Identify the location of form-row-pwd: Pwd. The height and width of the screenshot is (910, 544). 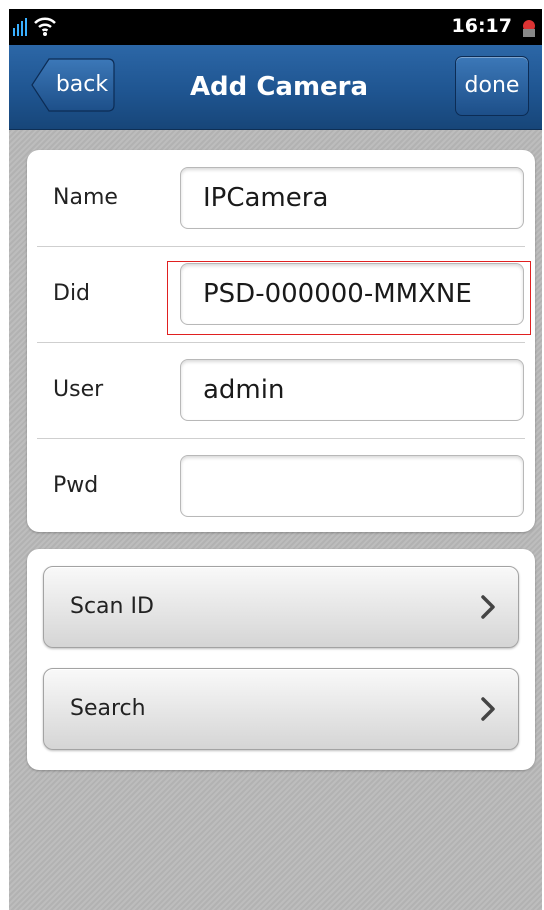
(281, 486).